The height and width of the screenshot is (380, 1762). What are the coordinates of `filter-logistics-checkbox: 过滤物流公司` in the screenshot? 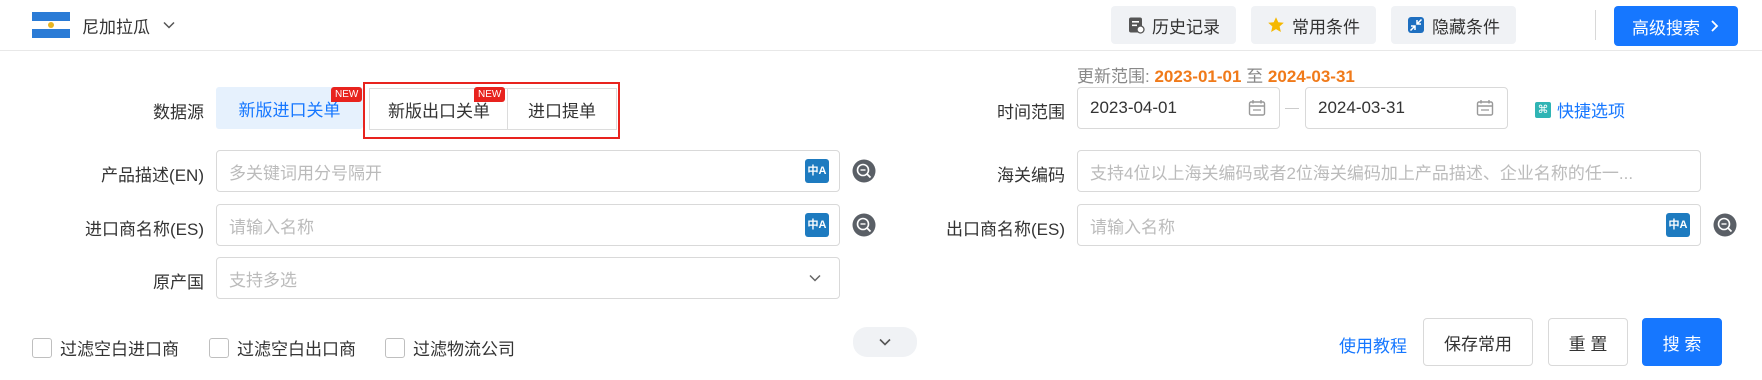 It's located at (450, 347).